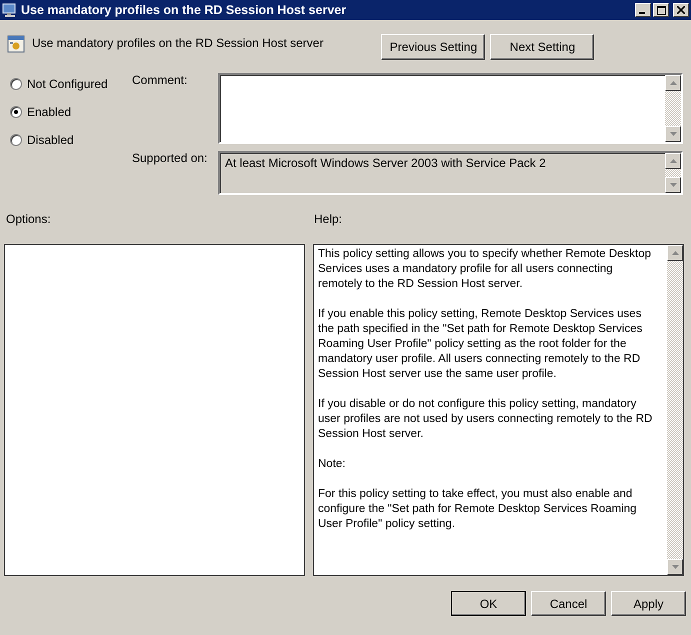  Describe the element at coordinates (648, 603) in the screenshot. I see `dialog-button: Apply` at that location.